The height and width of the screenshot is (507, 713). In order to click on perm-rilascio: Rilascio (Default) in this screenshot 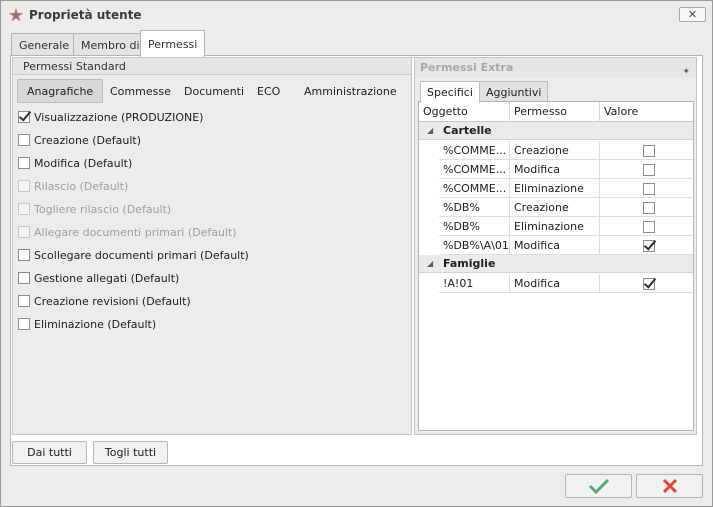, I will do `click(73, 186)`.